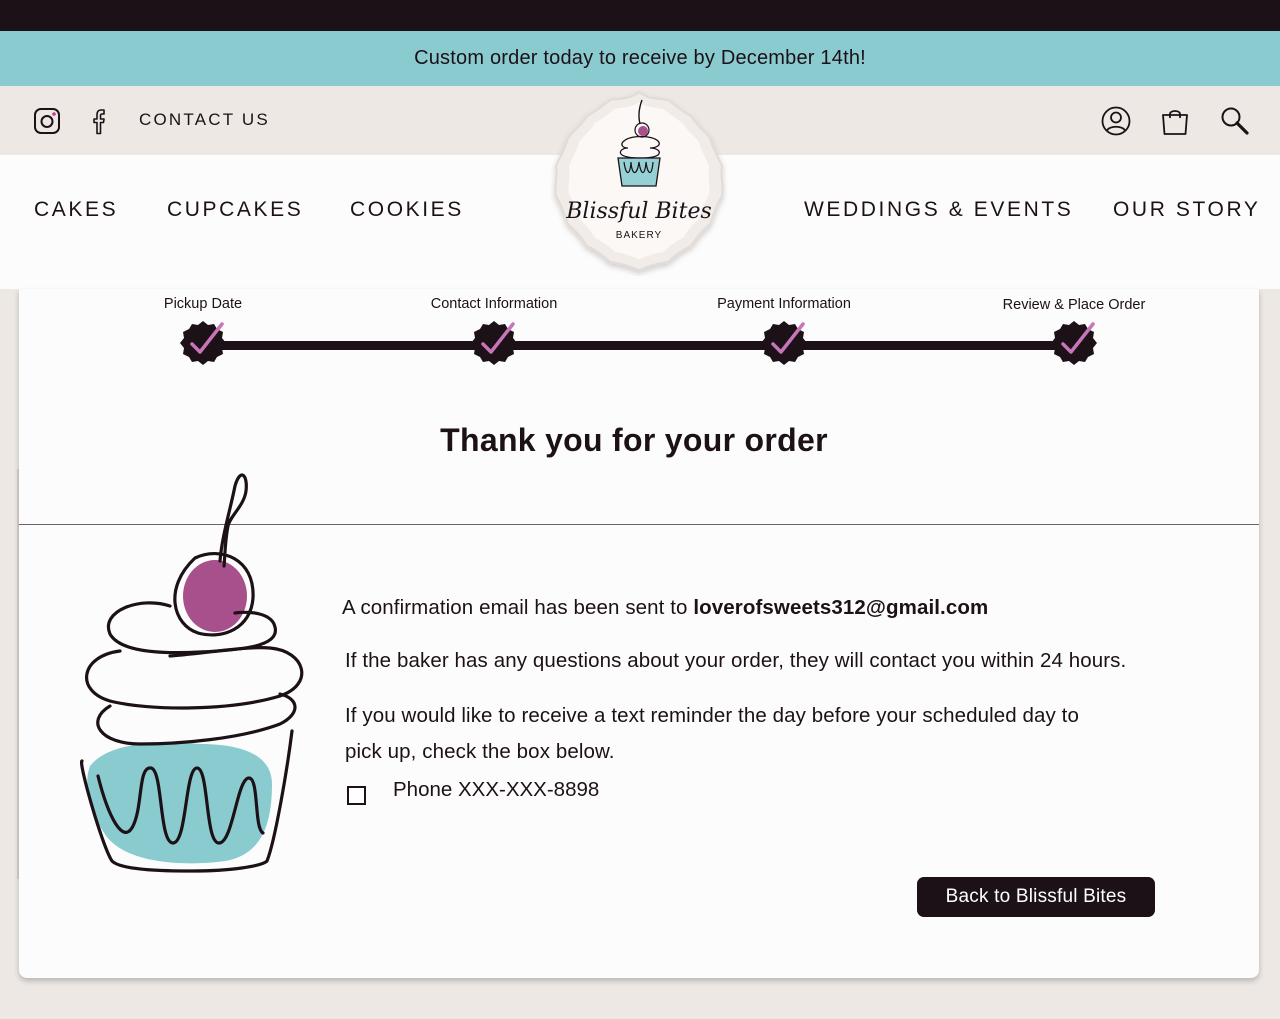 The width and height of the screenshot is (1280, 1019). I want to click on shopping-bag-icon, so click(1175, 121).